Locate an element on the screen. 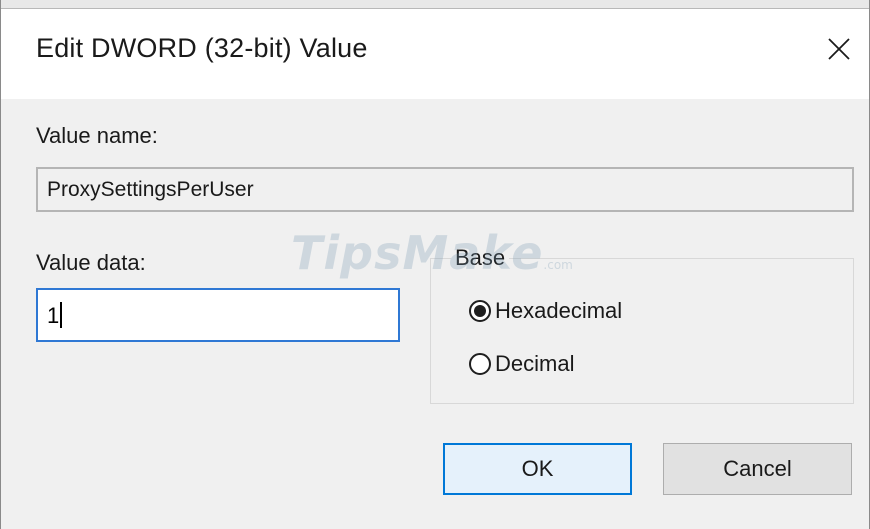  radio-hexadecimal: Hexadecimal is located at coordinates (545, 311).